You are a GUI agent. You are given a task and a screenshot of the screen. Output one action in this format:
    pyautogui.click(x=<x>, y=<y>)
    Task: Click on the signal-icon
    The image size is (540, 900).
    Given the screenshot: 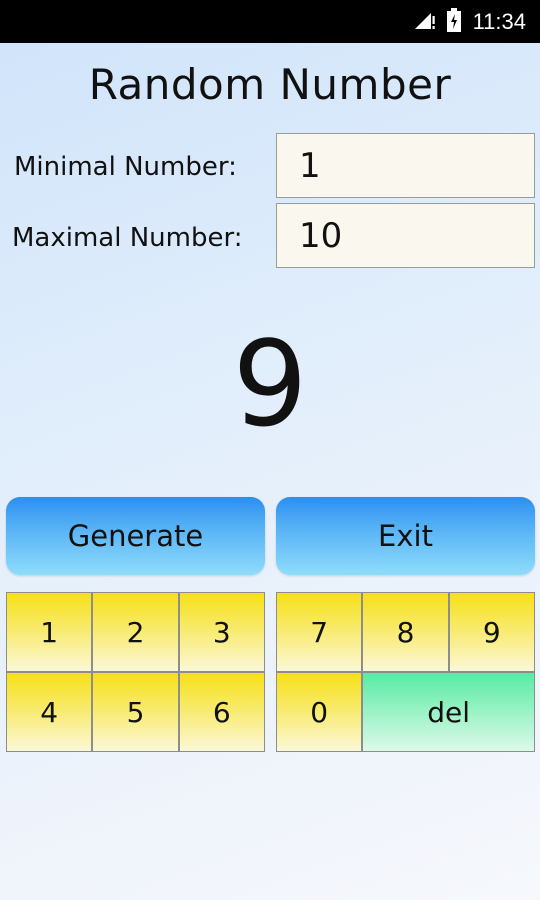 What is the action you would take?
    pyautogui.click(x=424, y=22)
    